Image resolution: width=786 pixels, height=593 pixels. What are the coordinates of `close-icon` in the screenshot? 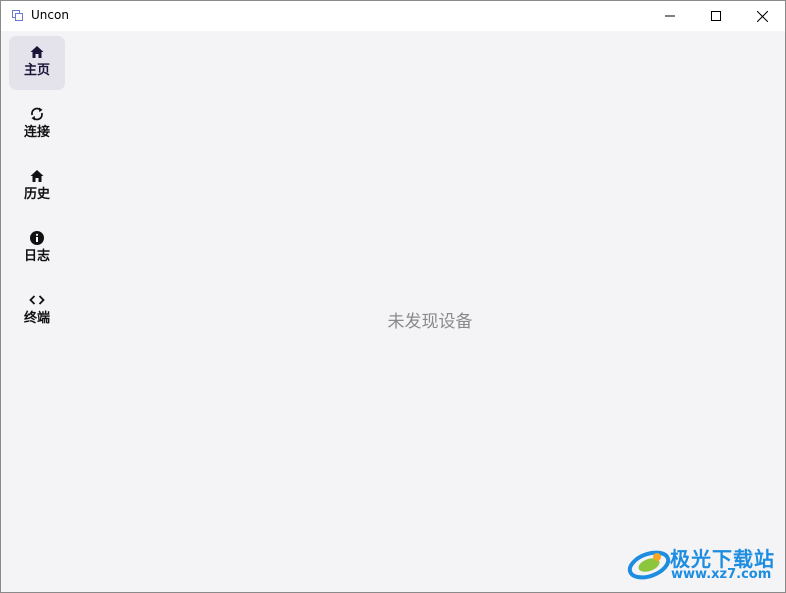 It's located at (762, 16).